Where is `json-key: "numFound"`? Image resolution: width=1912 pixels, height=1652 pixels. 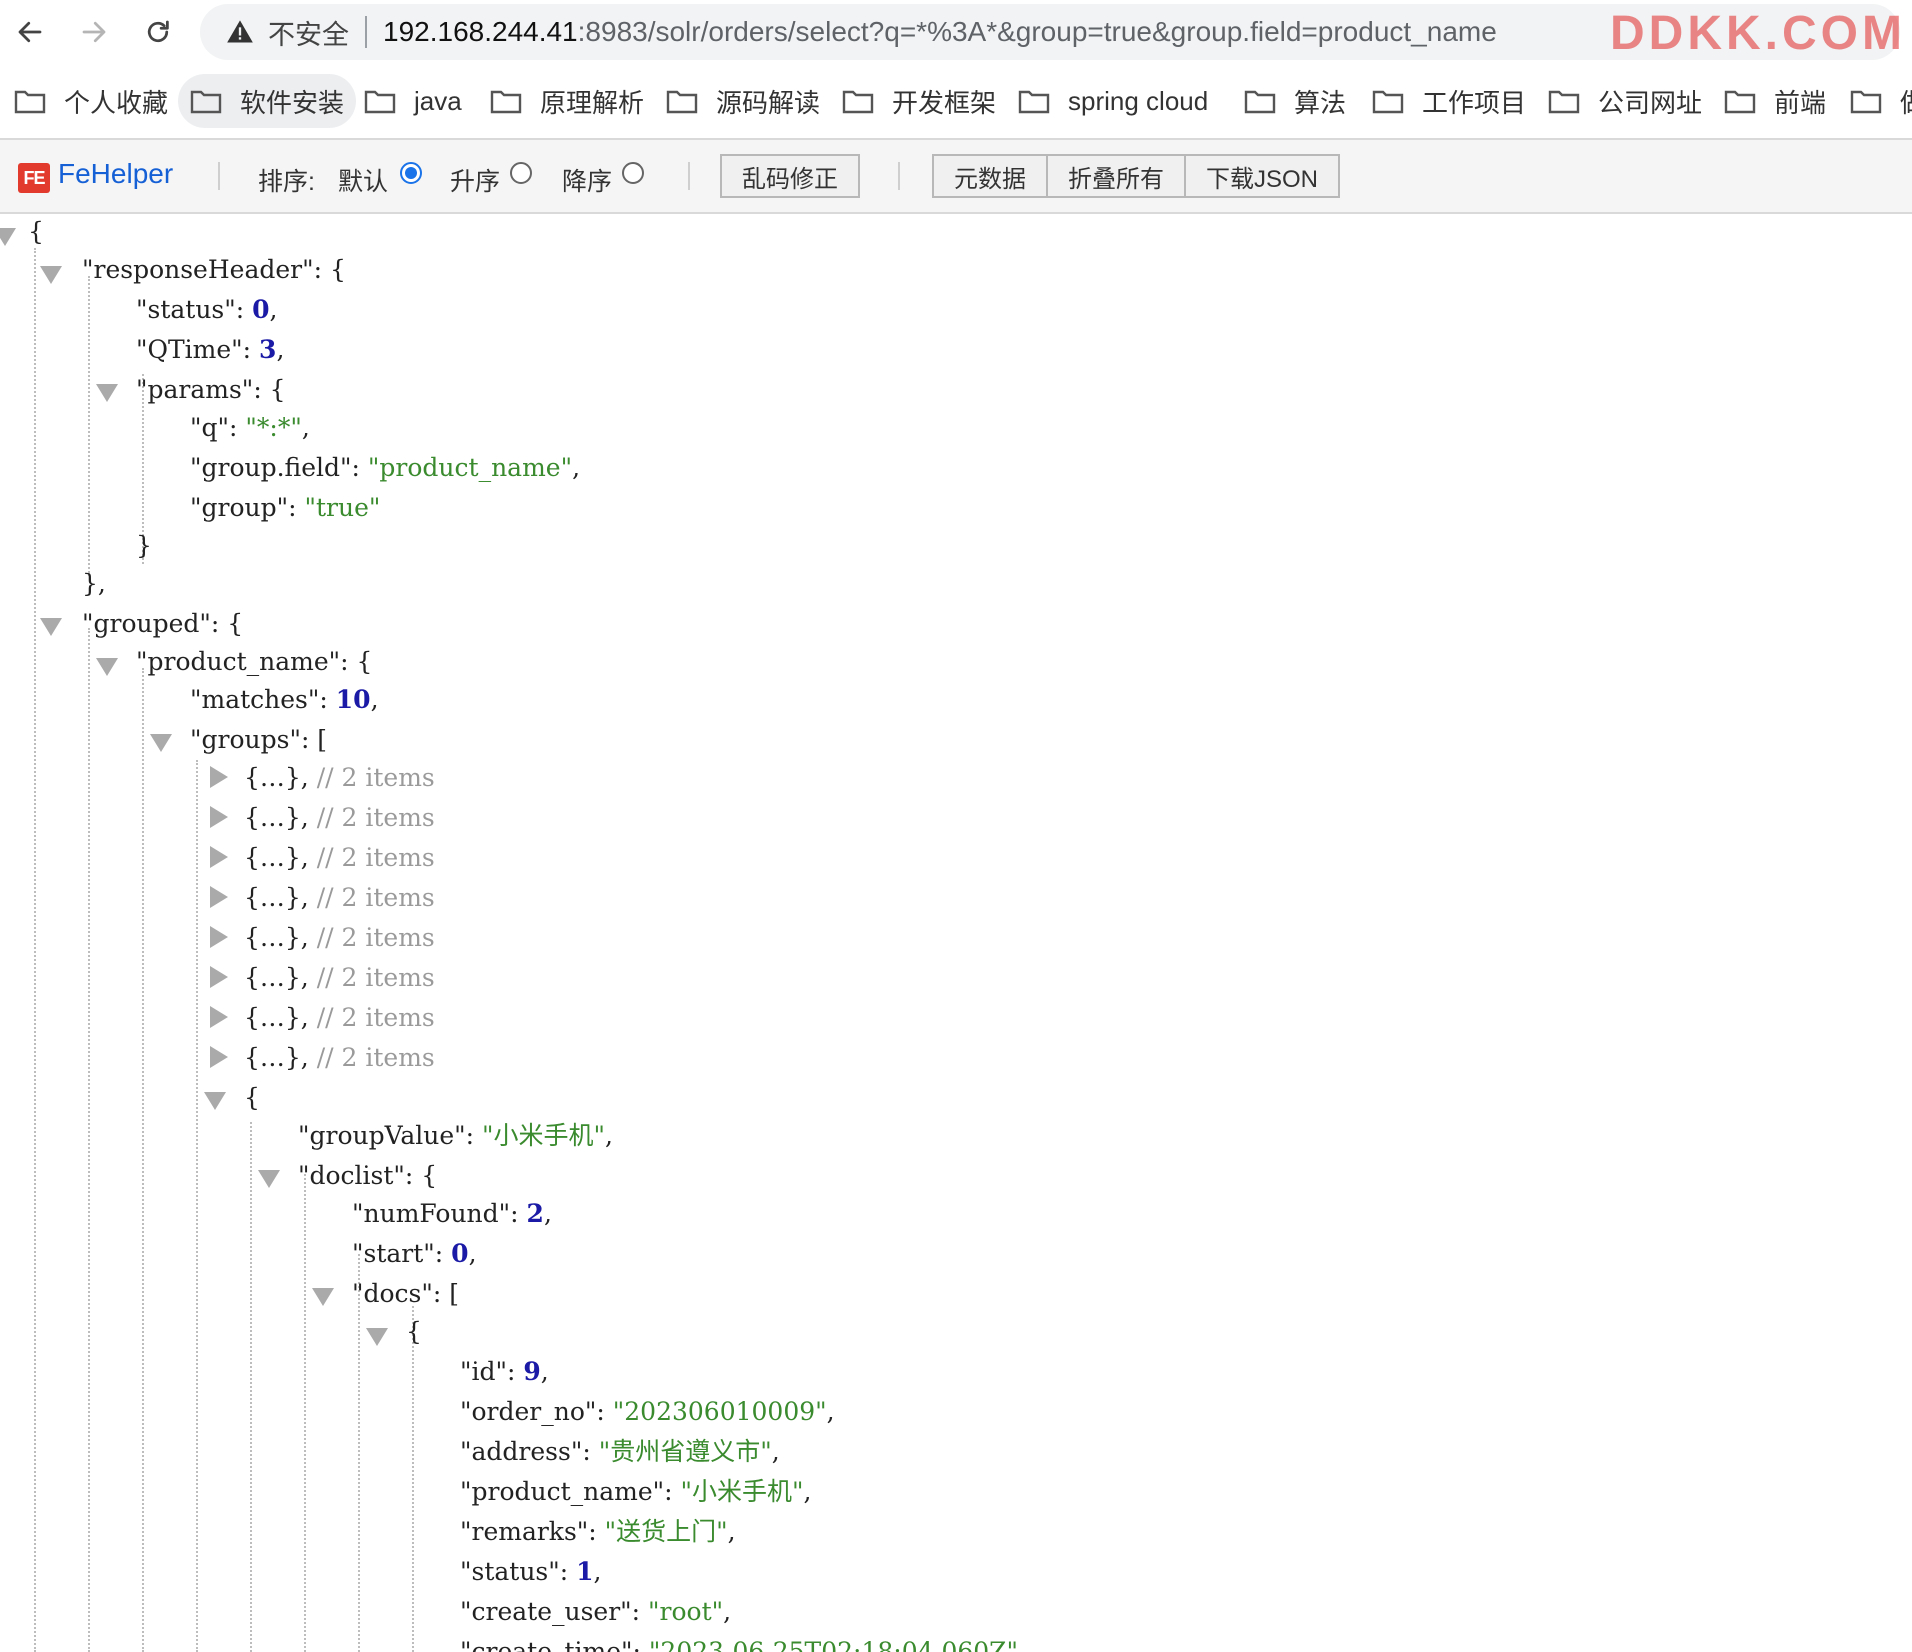
json-key: "numFound" is located at coordinates (431, 1213).